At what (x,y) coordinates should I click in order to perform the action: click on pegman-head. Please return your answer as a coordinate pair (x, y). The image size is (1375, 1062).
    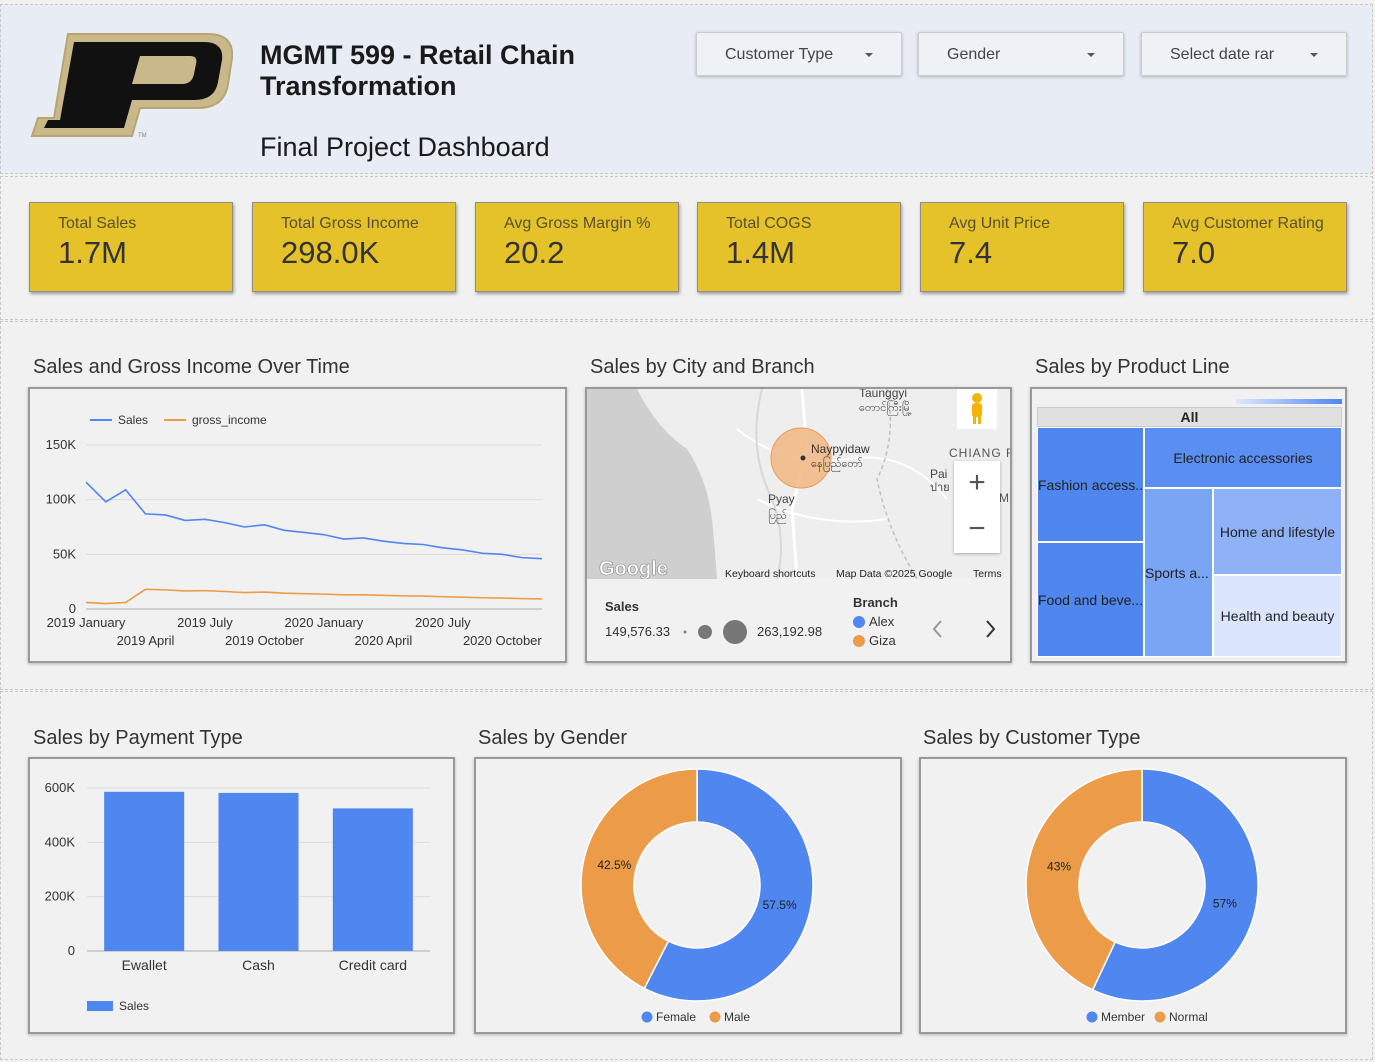
    Looking at the image, I should click on (977, 398).